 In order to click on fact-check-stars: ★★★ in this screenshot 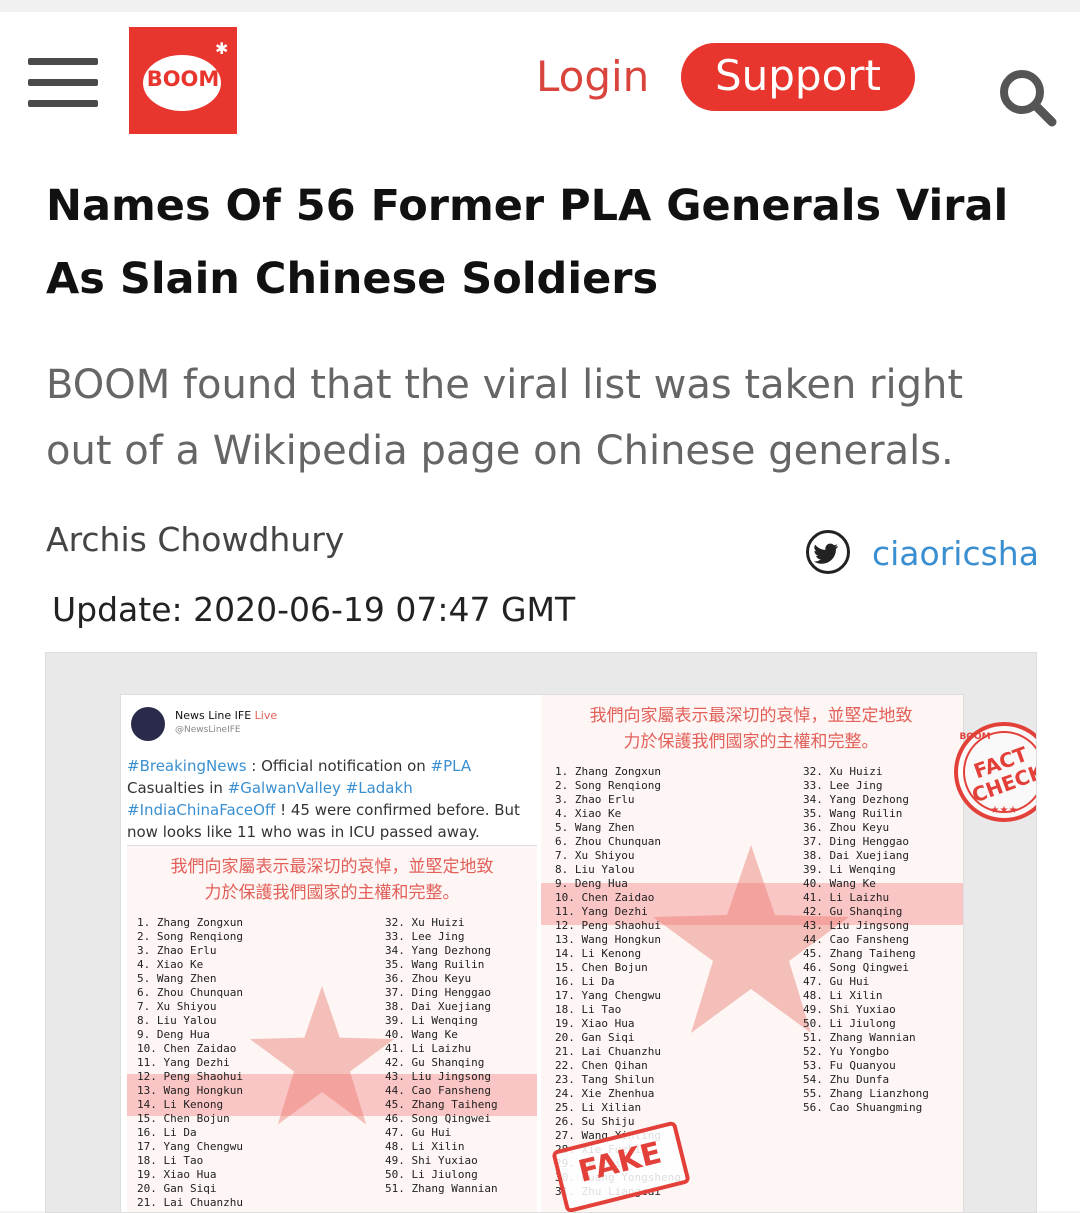, I will do `click(1004, 810)`.